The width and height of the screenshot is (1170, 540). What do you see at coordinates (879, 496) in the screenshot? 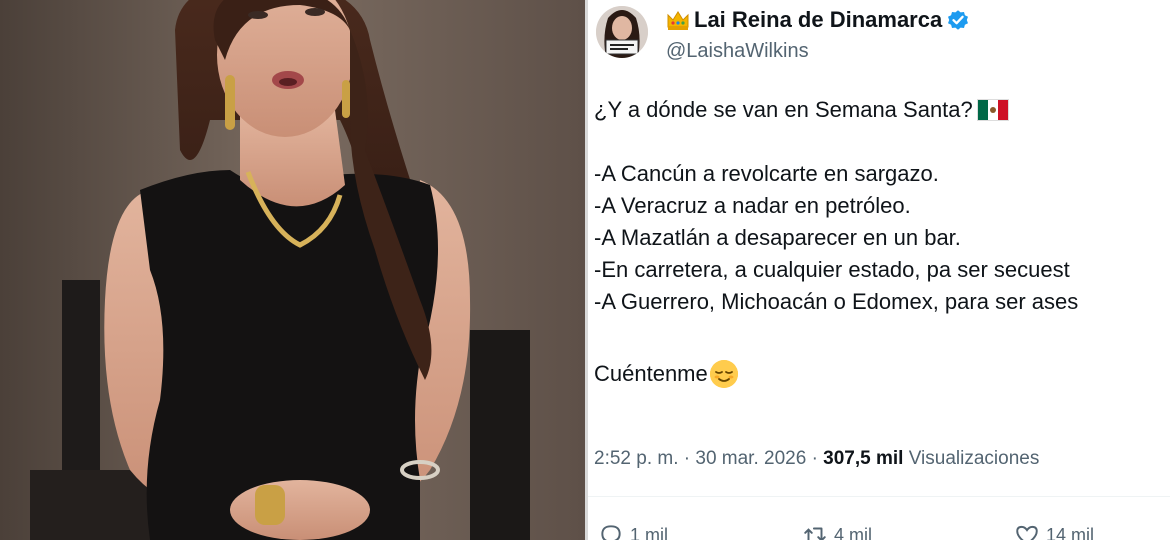
I see `divider` at bounding box center [879, 496].